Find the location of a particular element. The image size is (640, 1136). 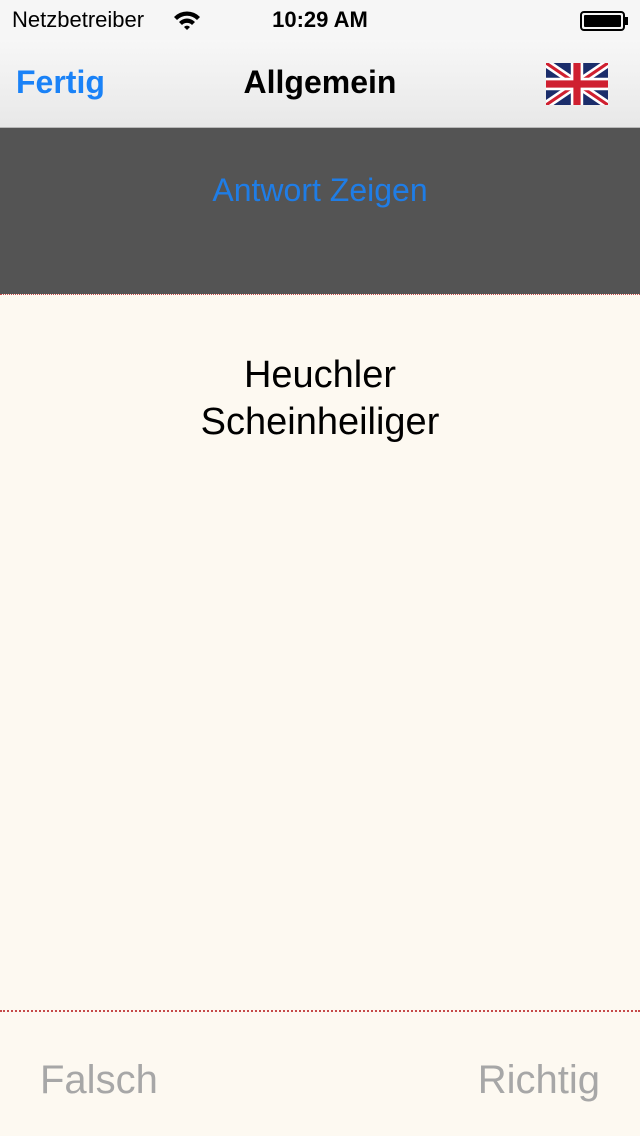

right-button: Richtig is located at coordinates (539, 1080).